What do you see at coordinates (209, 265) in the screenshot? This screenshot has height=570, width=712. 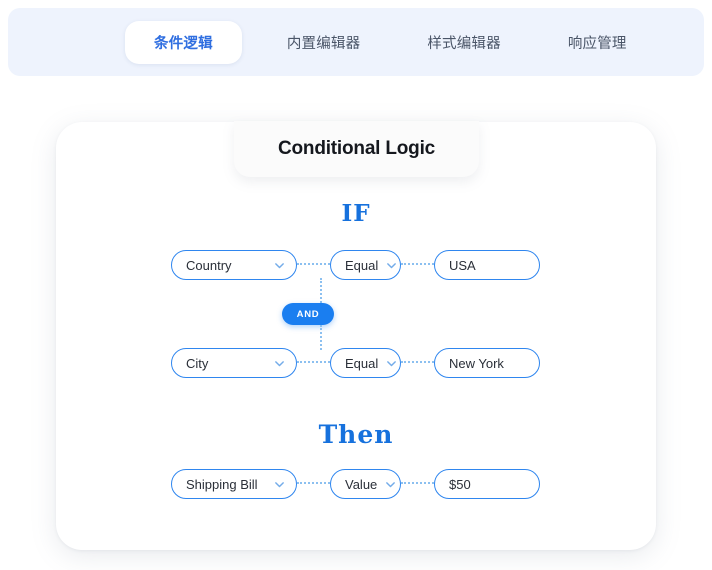 I see `condition-field-value: Country` at bounding box center [209, 265].